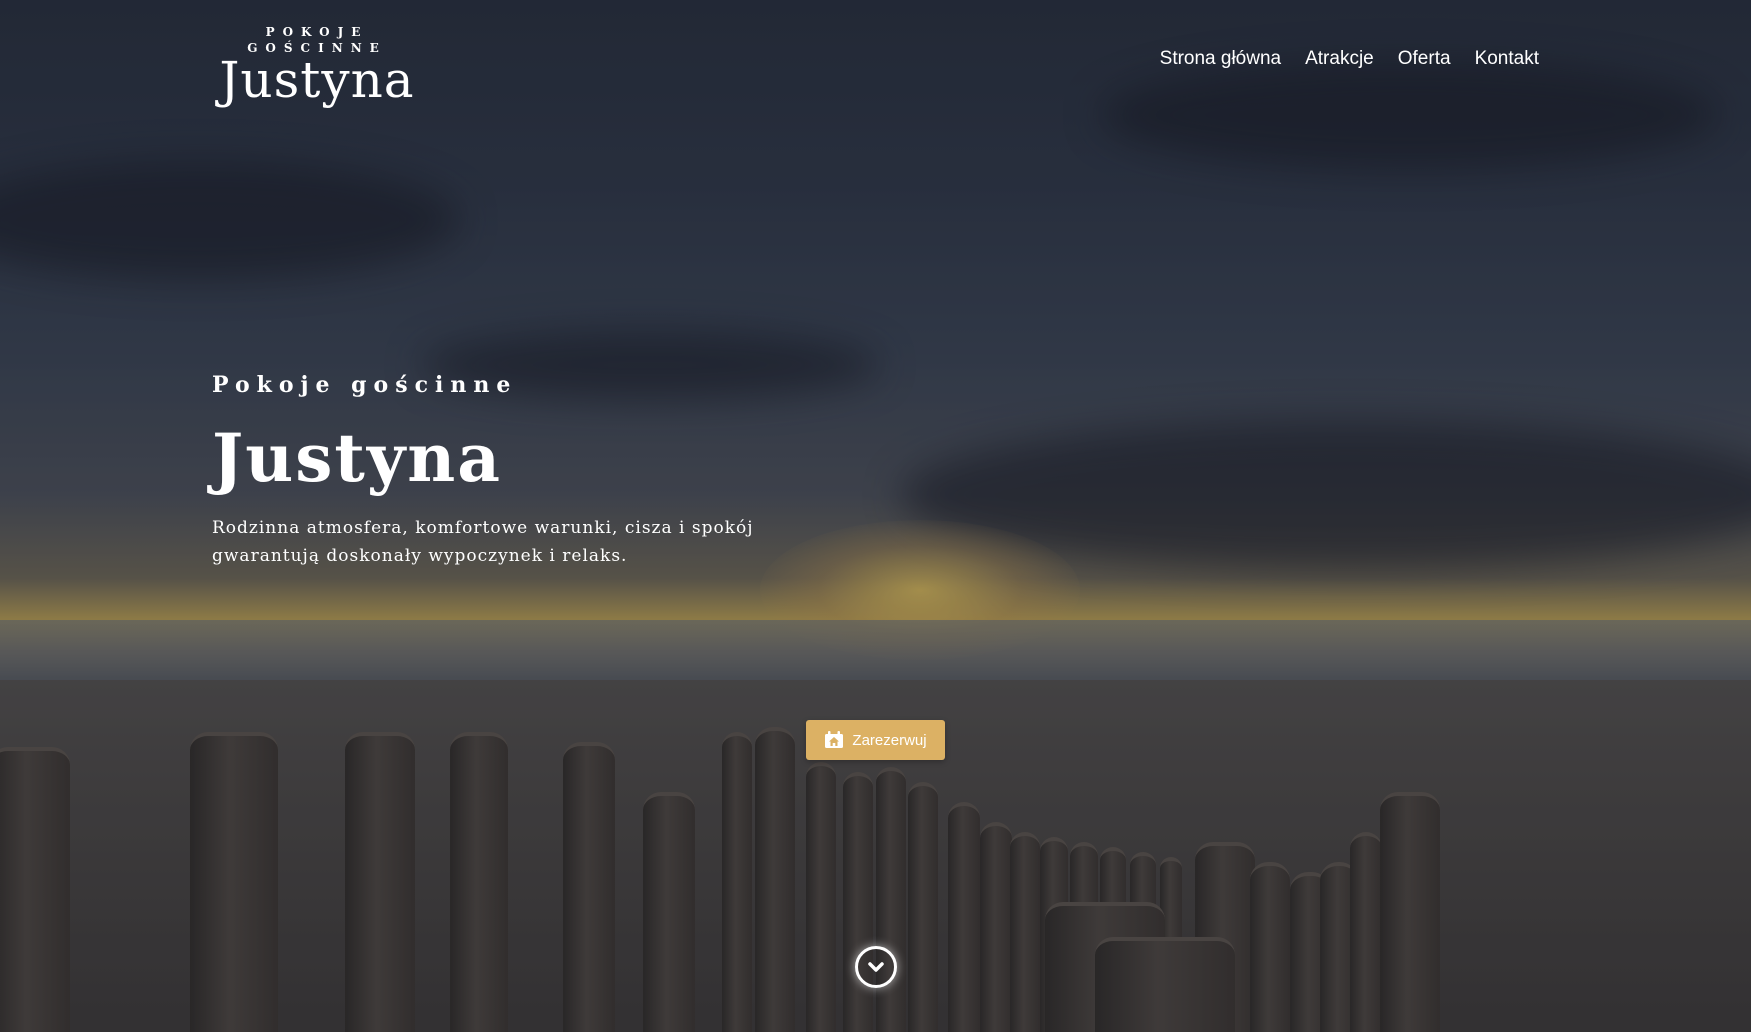 The image size is (1751, 1032). I want to click on nav-item-home: Strona główna, so click(1220, 59).